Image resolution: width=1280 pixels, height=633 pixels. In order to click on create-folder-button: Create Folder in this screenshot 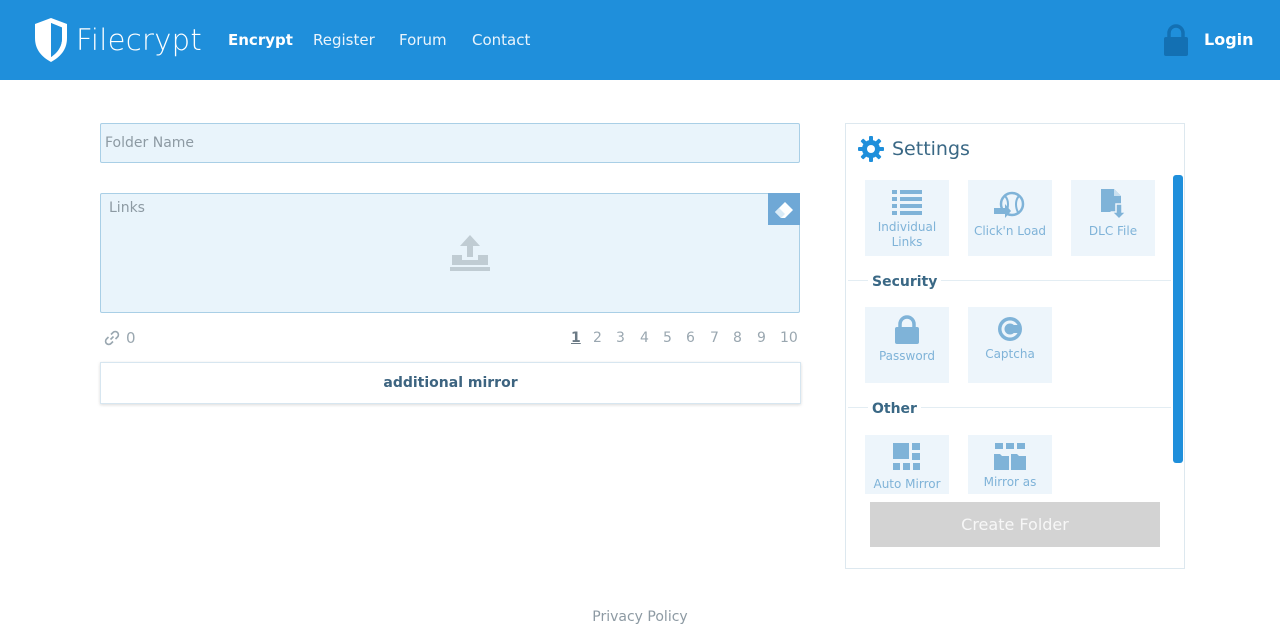, I will do `click(1015, 524)`.